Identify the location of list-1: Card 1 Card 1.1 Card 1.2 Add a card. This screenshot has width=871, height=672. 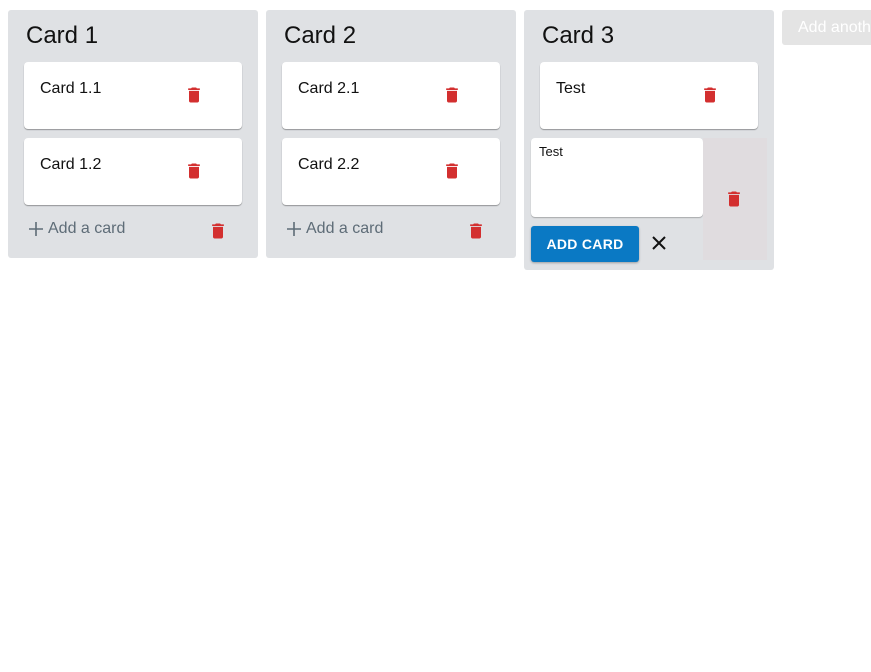
(133, 134).